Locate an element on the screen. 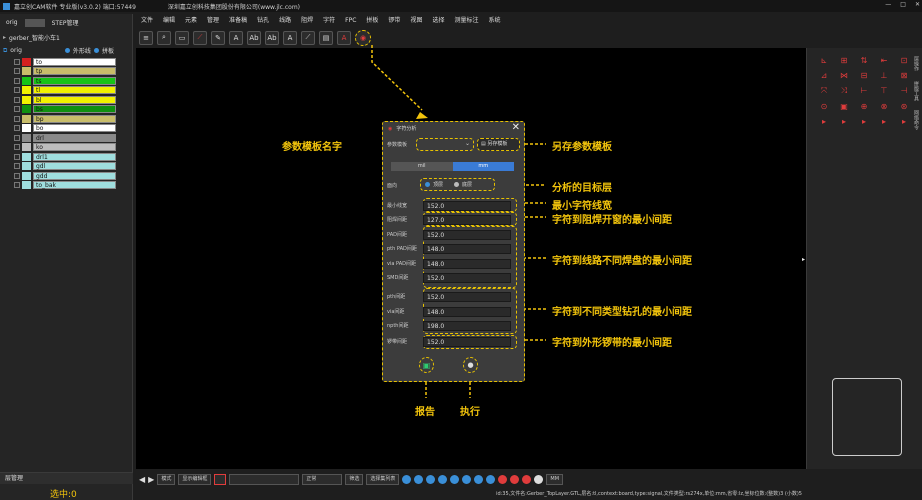 This screenshot has width=922, height=500. radio-bottom-label: 底层 is located at coordinates (467, 185).